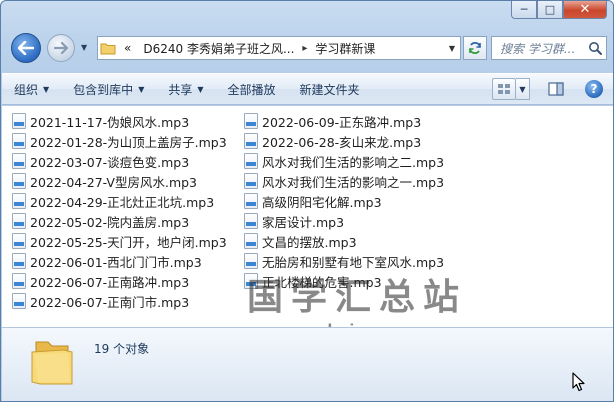  I want to click on file-item: 2022-06-01-西北门门市.mp3, so click(128, 261).